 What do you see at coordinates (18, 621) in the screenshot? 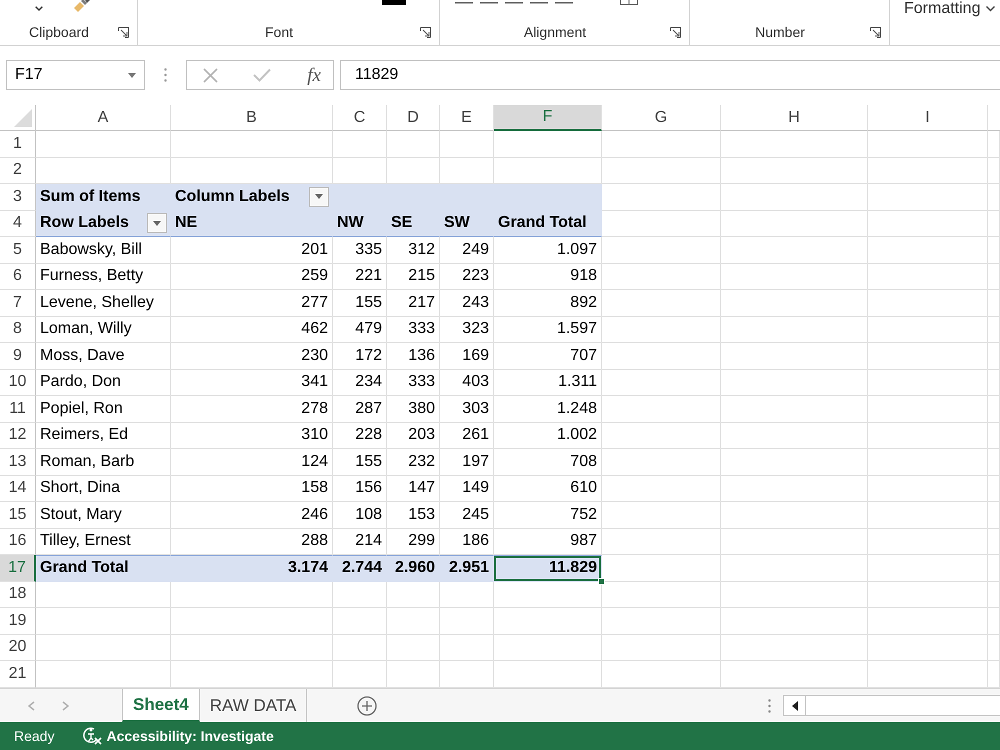
I see `row-header: 19` at bounding box center [18, 621].